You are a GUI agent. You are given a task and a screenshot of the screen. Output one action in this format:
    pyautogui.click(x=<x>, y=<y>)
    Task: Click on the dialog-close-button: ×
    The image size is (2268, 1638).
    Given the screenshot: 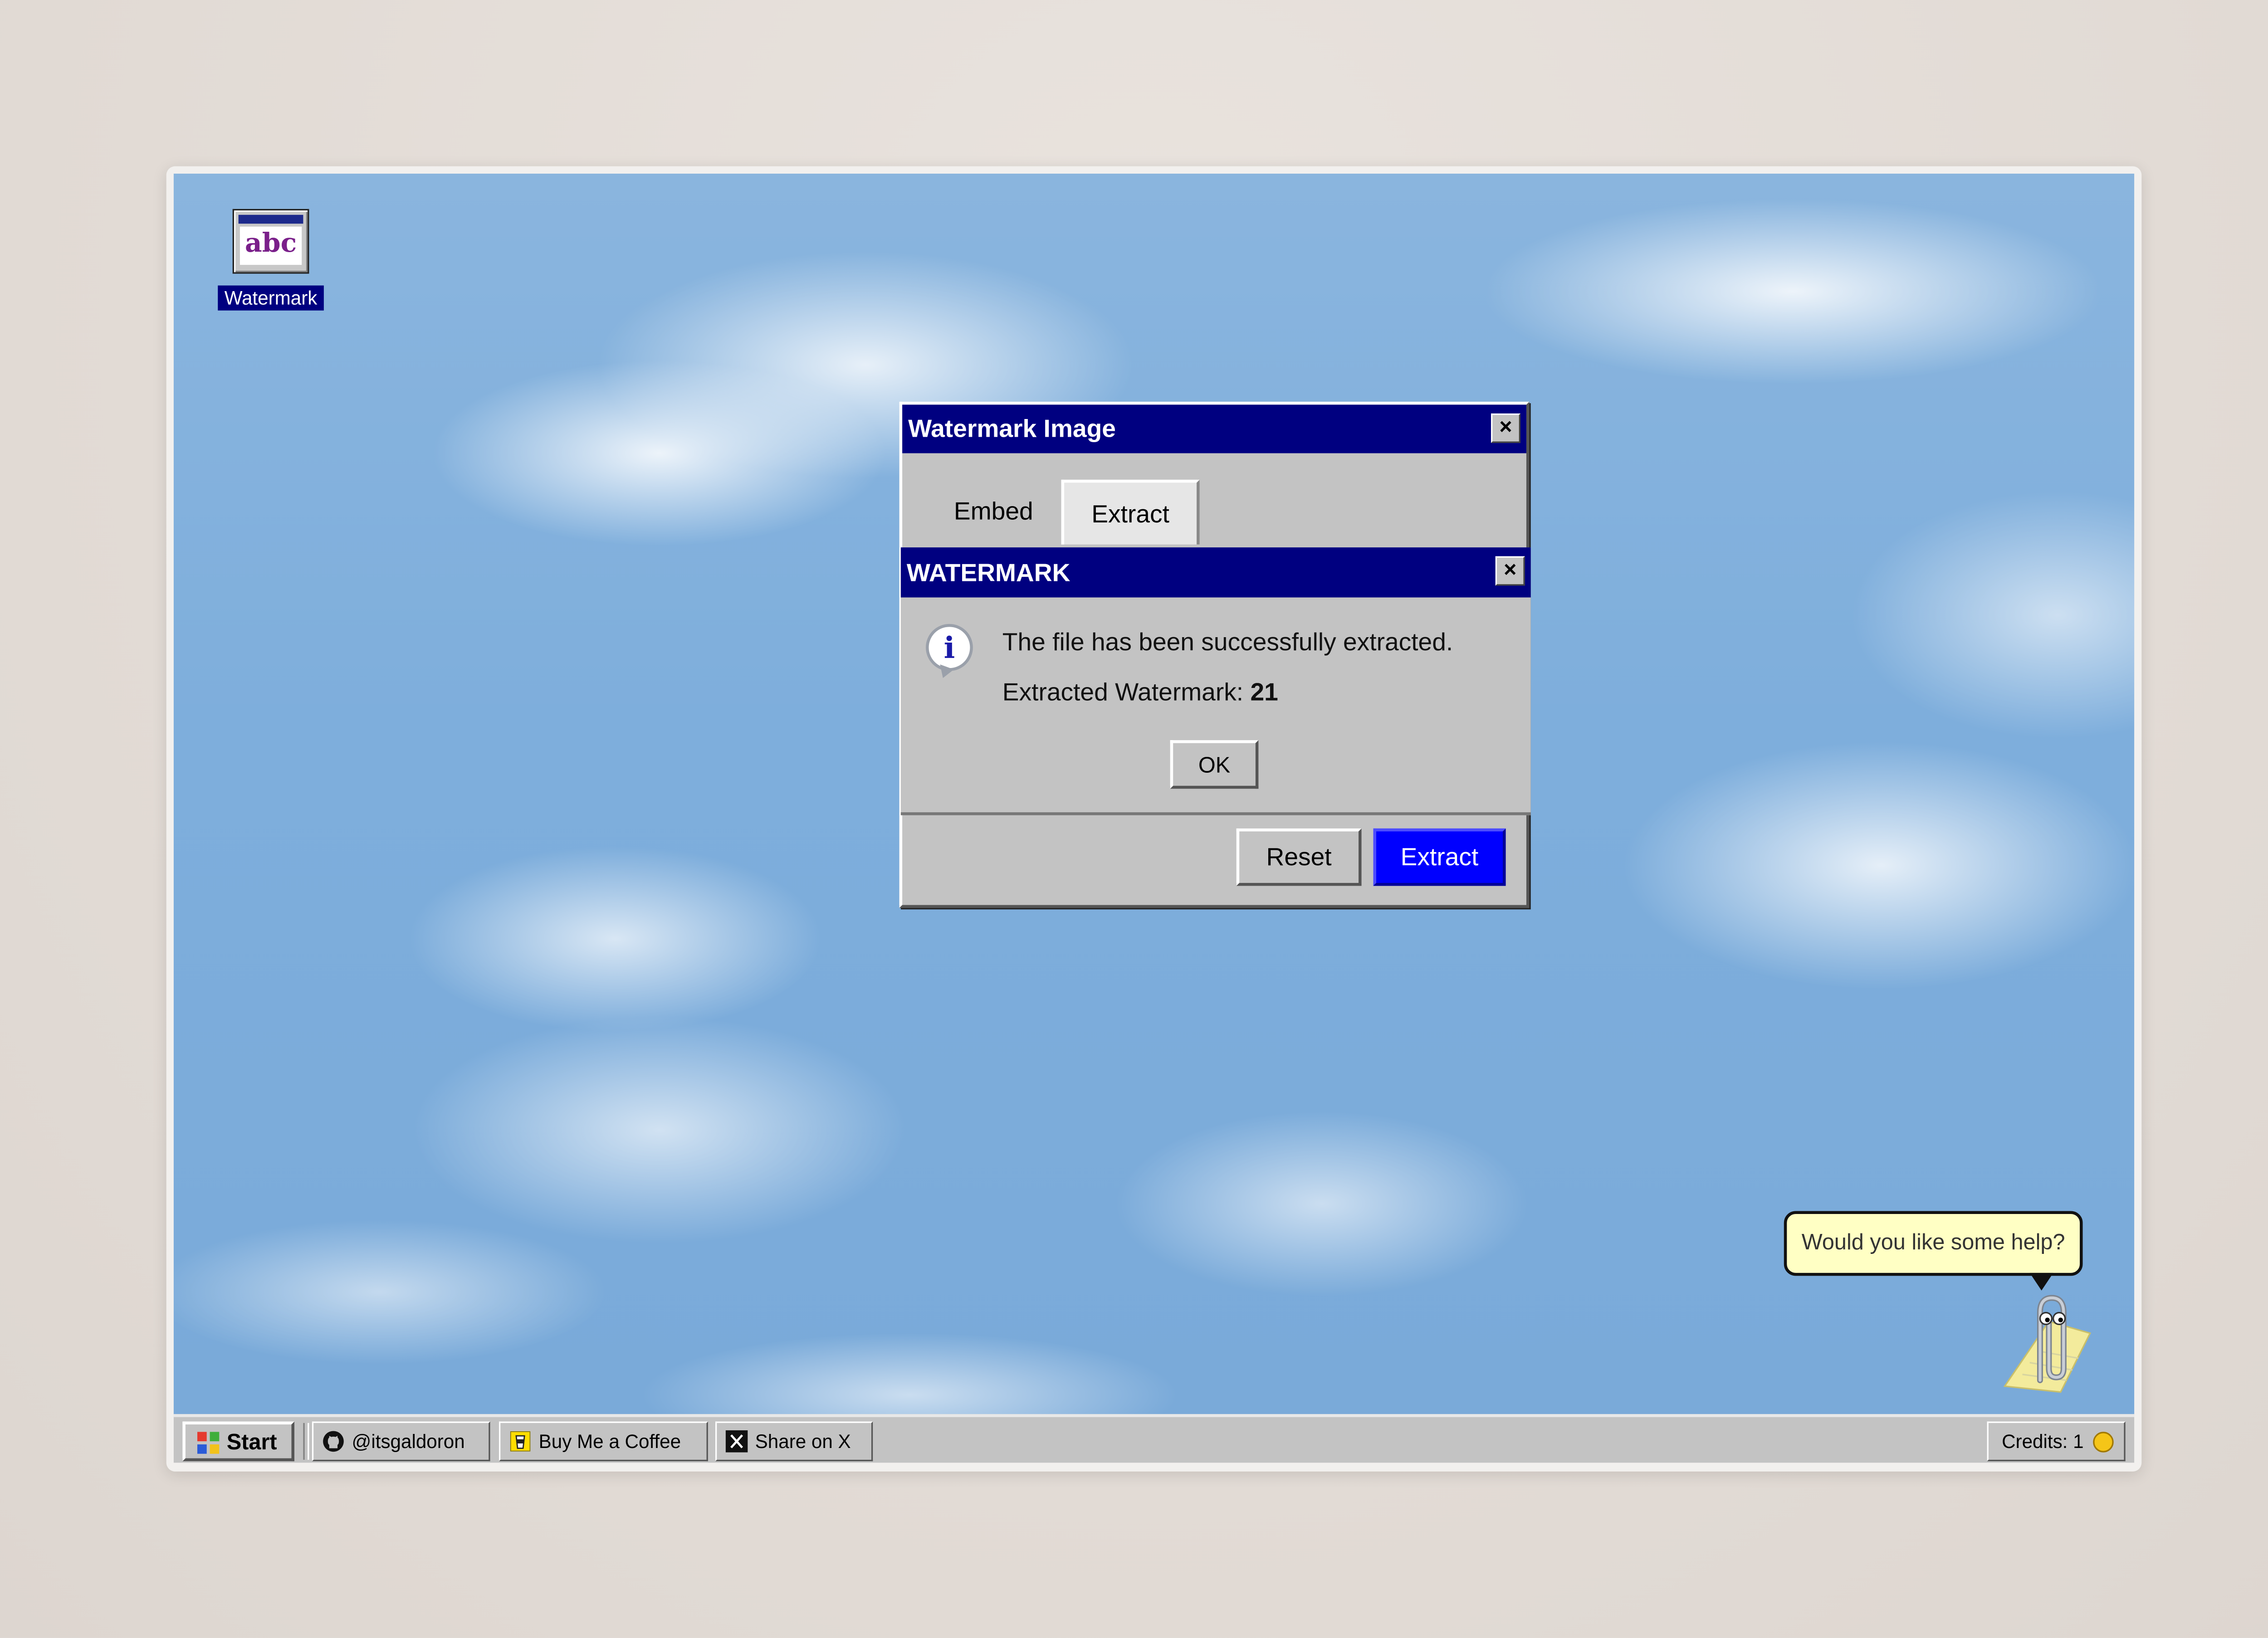 What is the action you would take?
    pyautogui.click(x=1510, y=571)
    